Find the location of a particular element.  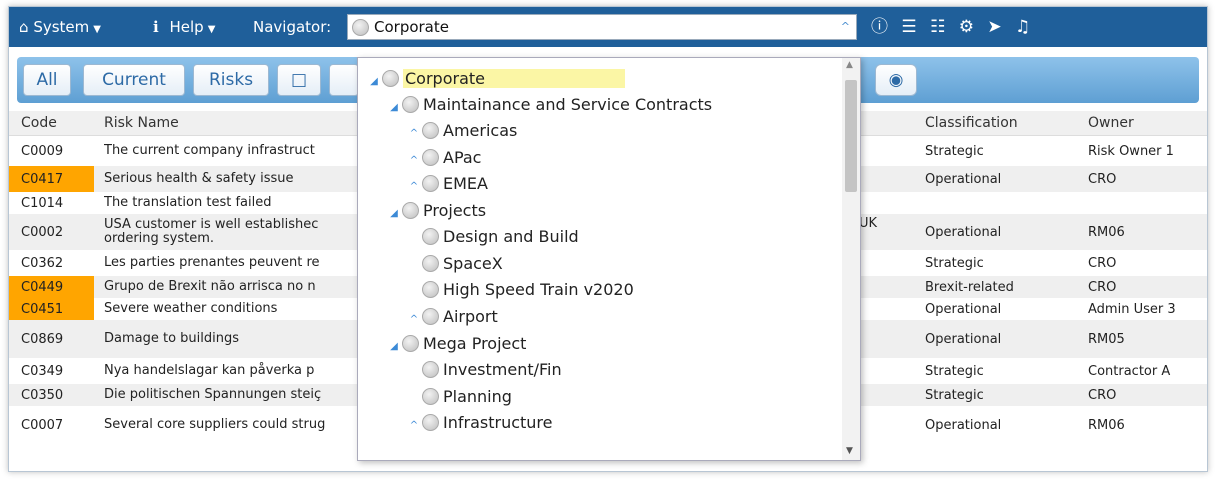

tree-node-label: APac is located at coordinates (462, 157).